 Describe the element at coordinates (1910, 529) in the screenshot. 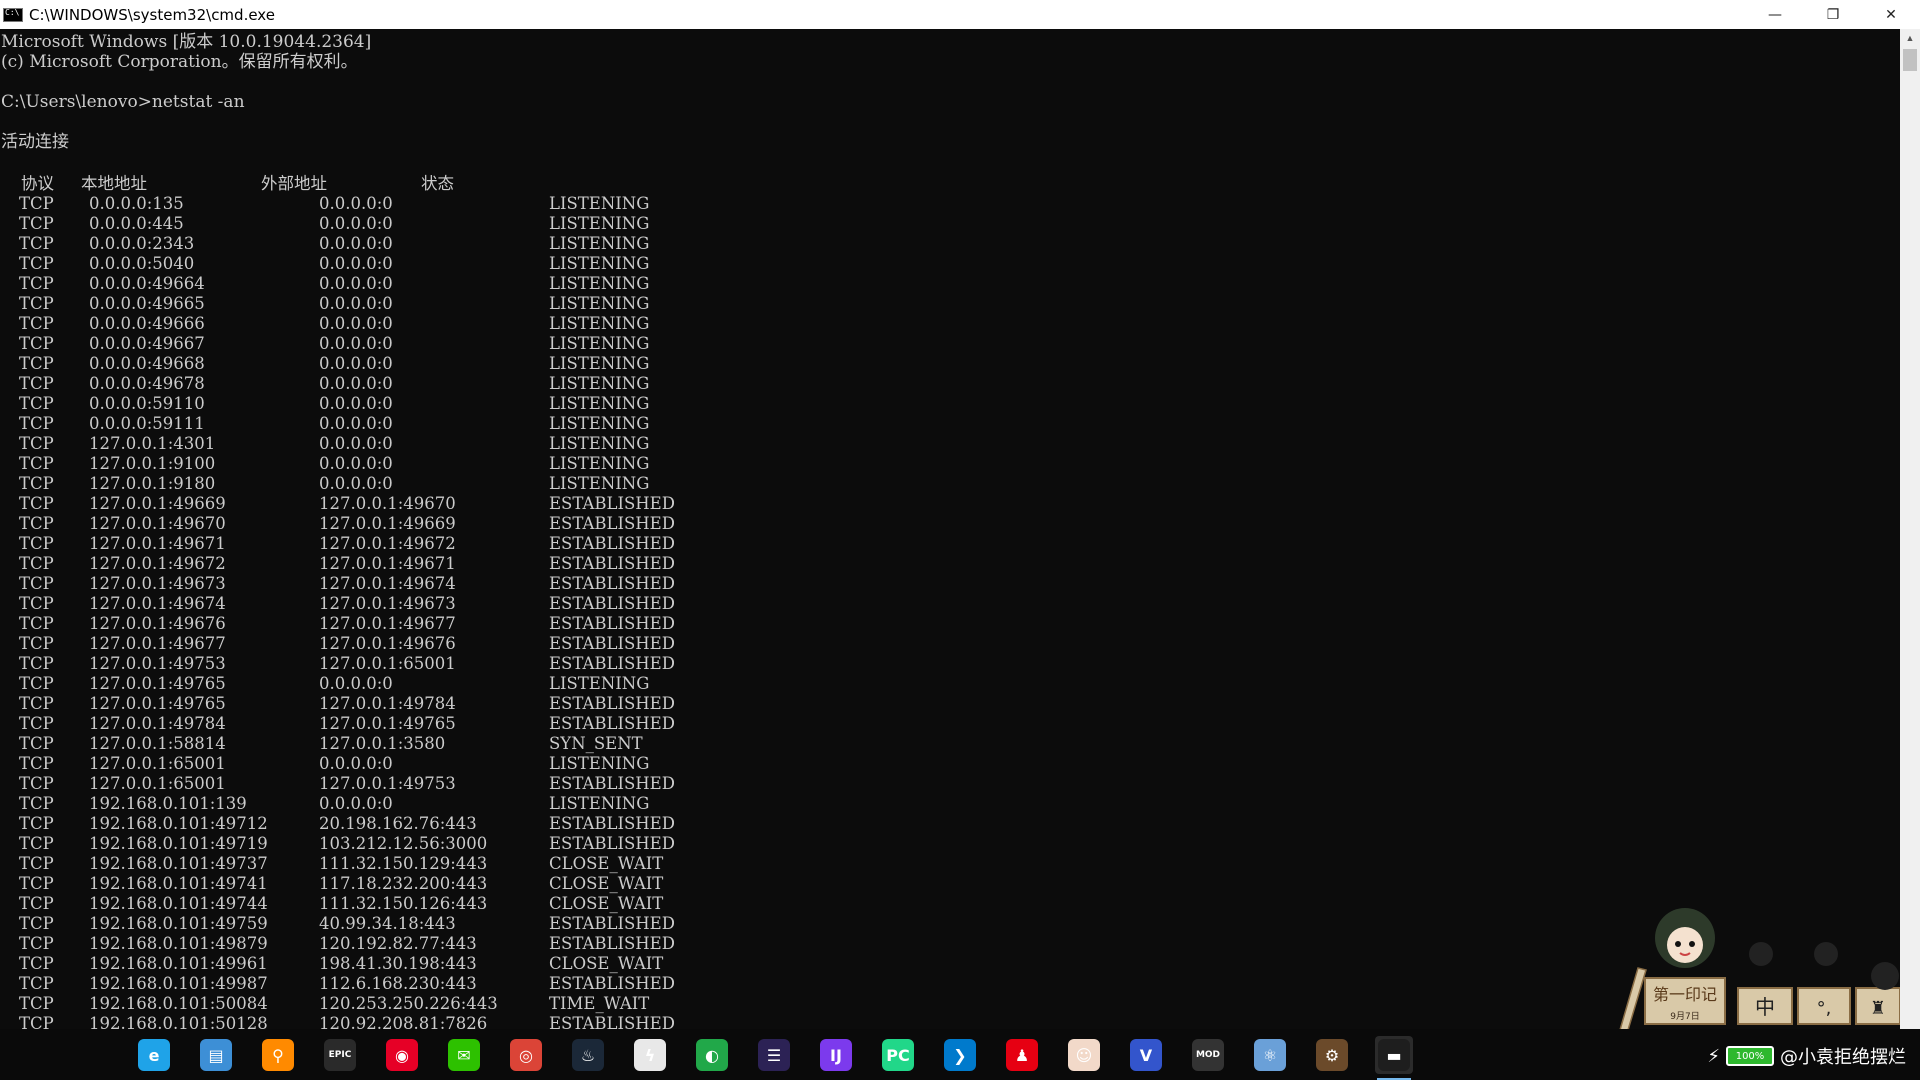

I see `console-scrollbar: ▲` at that location.